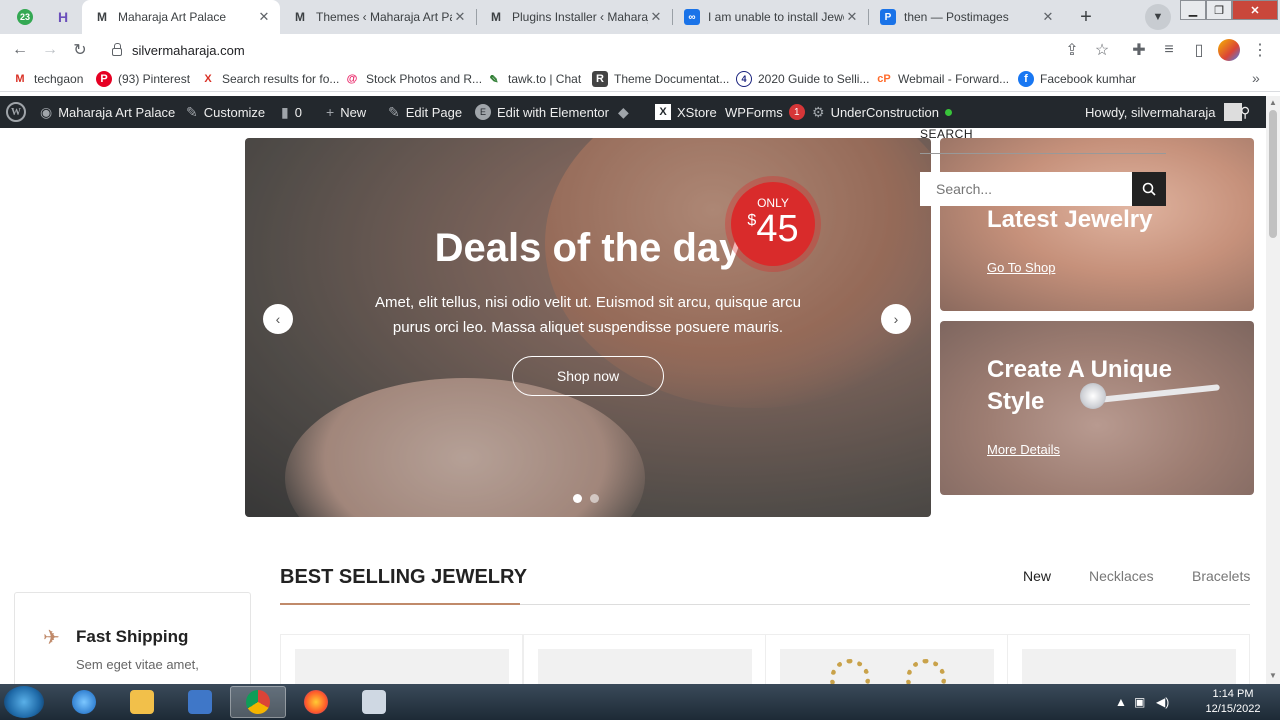 The height and width of the screenshot is (720, 1280). What do you see at coordinates (770, 17) in the screenshot?
I see `tab-unable-to-install: ∞ I am unable to install Jewel ✕` at bounding box center [770, 17].